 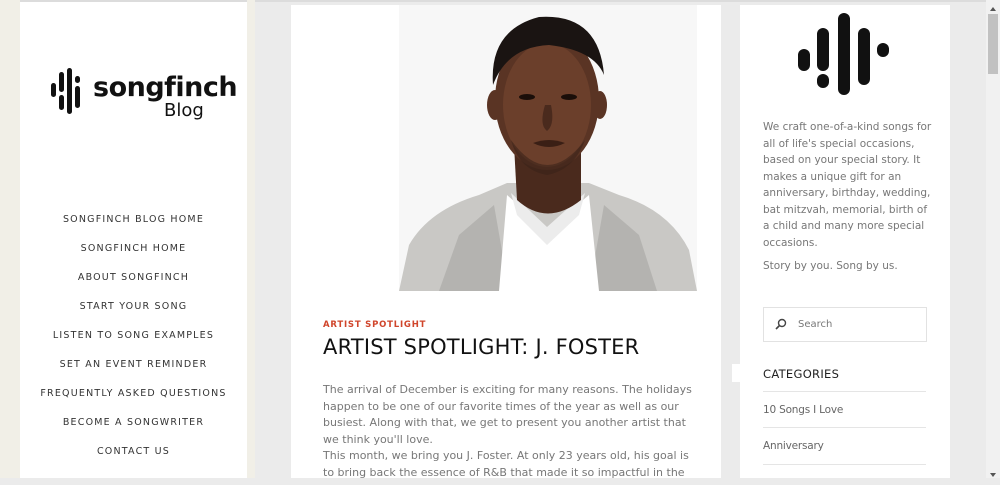 What do you see at coordinates (144, 96) in the screenshot?
I see `site-logo: songfinch Blog` at bounding box center [144, 96].